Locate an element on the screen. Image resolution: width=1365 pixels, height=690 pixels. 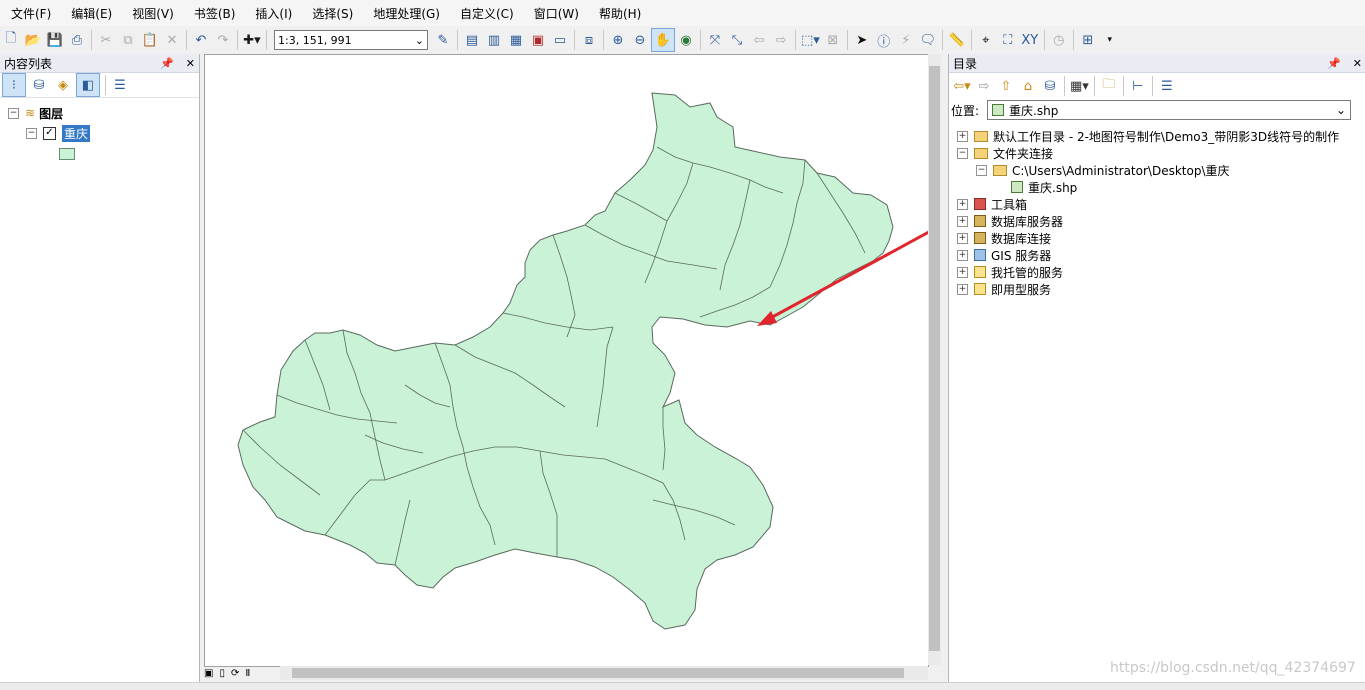
forward-extent-icon: ⇨ is located at coordinates (781, 40).